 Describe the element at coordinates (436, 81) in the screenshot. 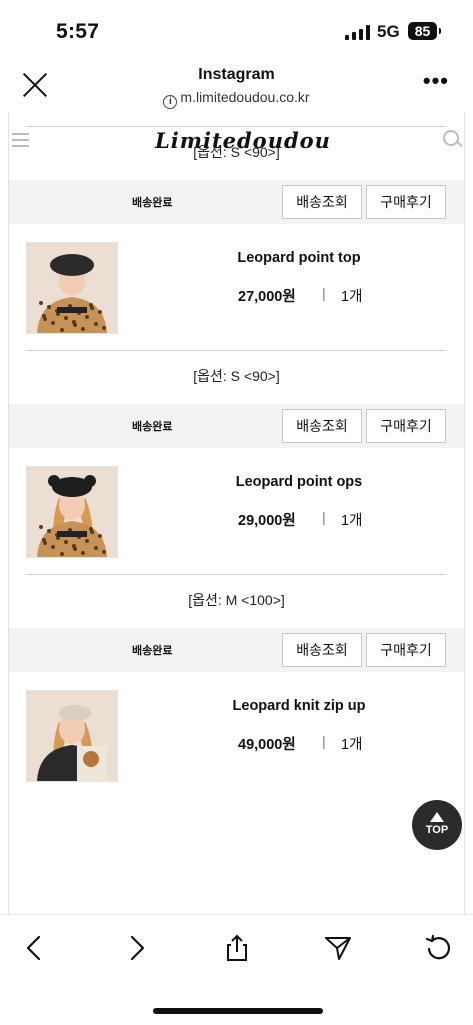

I see `more-options-icon: •••` at that location.